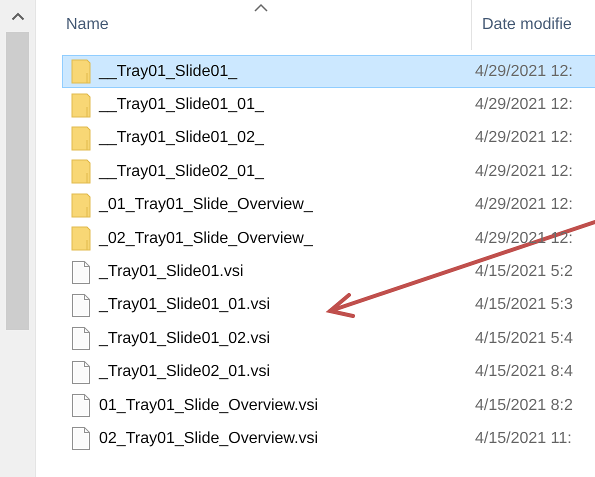 The image size is (595, 477). I want to click on date-modified: 4/15/2021 11:, so click(523, 439).